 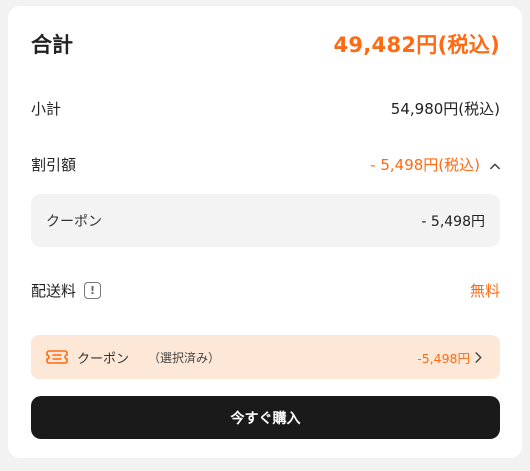 What do you see at coordinates (416, 45) in the screenshot?
I see `total-value: 49,482円(税込)` at bounding box center [416, 45].